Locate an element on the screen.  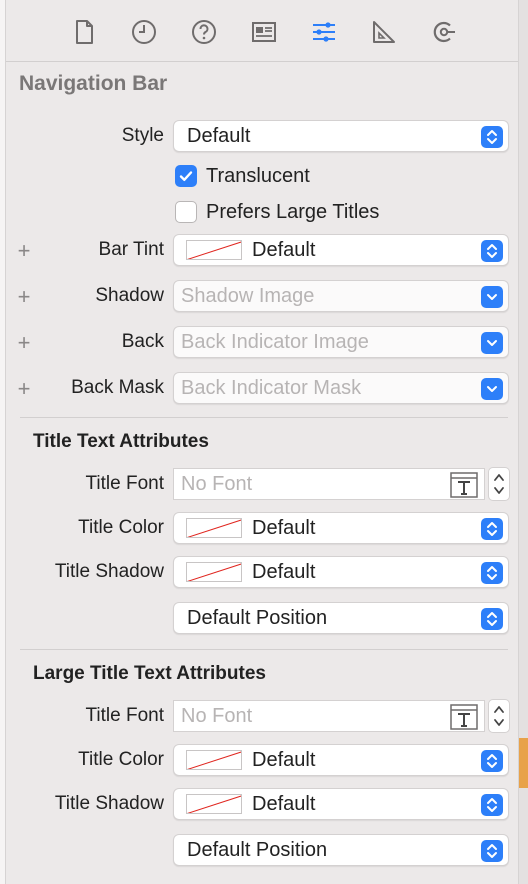
title-shadow-popup: Default is located at coordinates (341, 572).